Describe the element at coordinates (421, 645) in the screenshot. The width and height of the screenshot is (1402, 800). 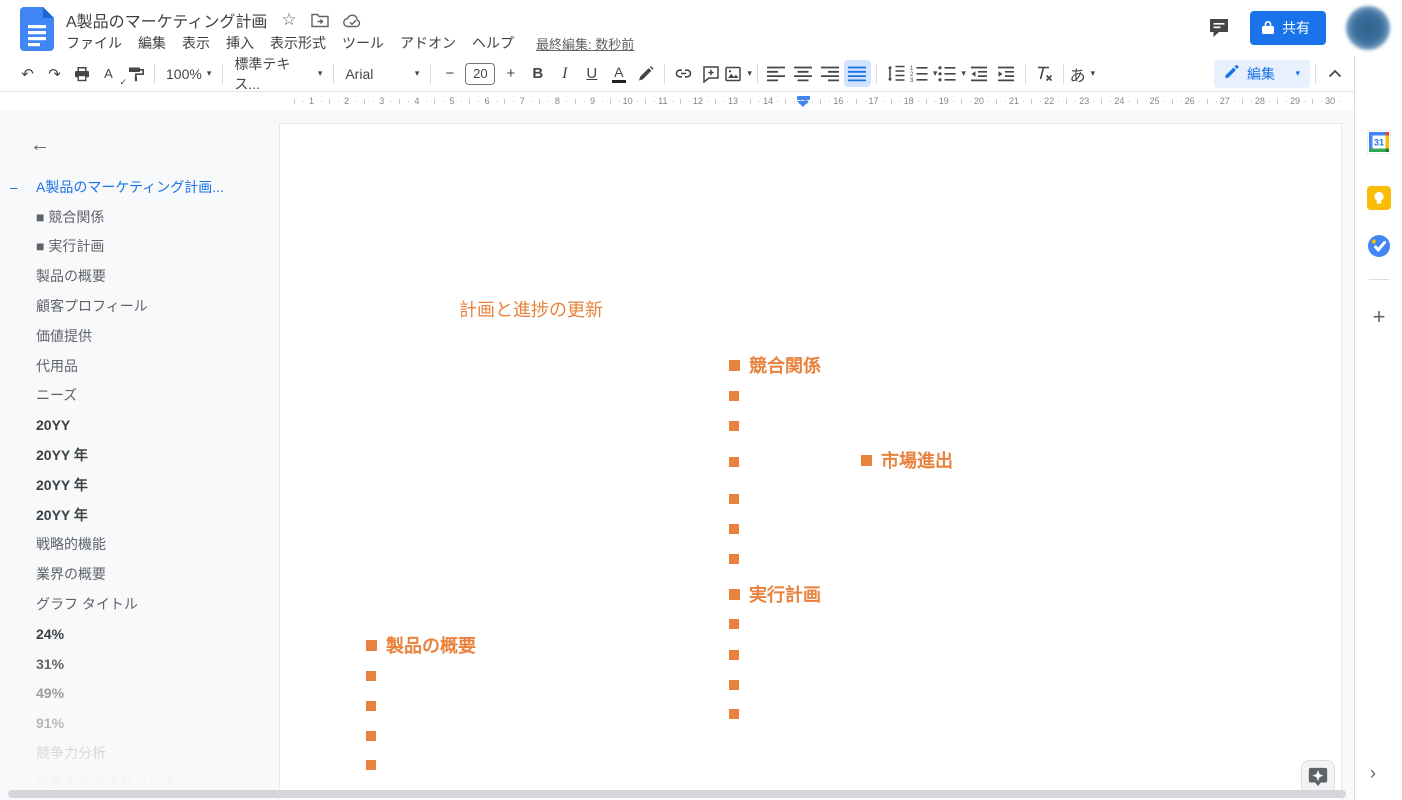
I see `doc-heading: 製品の概要` at that location.